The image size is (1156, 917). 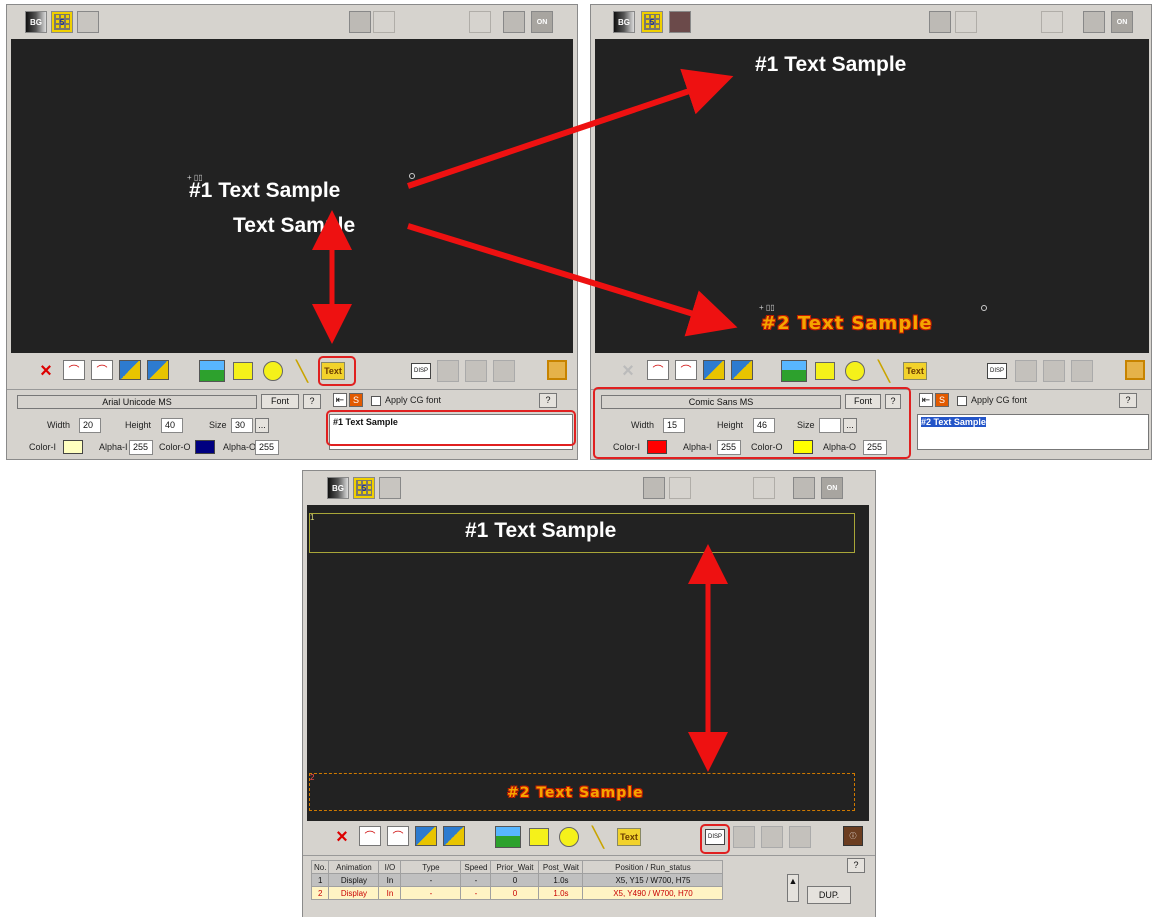 I want to click on text-editor: #2 Text Sample, so click(x=1033, y=432).